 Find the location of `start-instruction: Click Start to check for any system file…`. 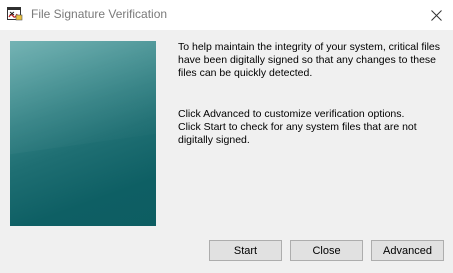

start-instruction: Click Start to check for any system file… is located at coordinates (297, 133).